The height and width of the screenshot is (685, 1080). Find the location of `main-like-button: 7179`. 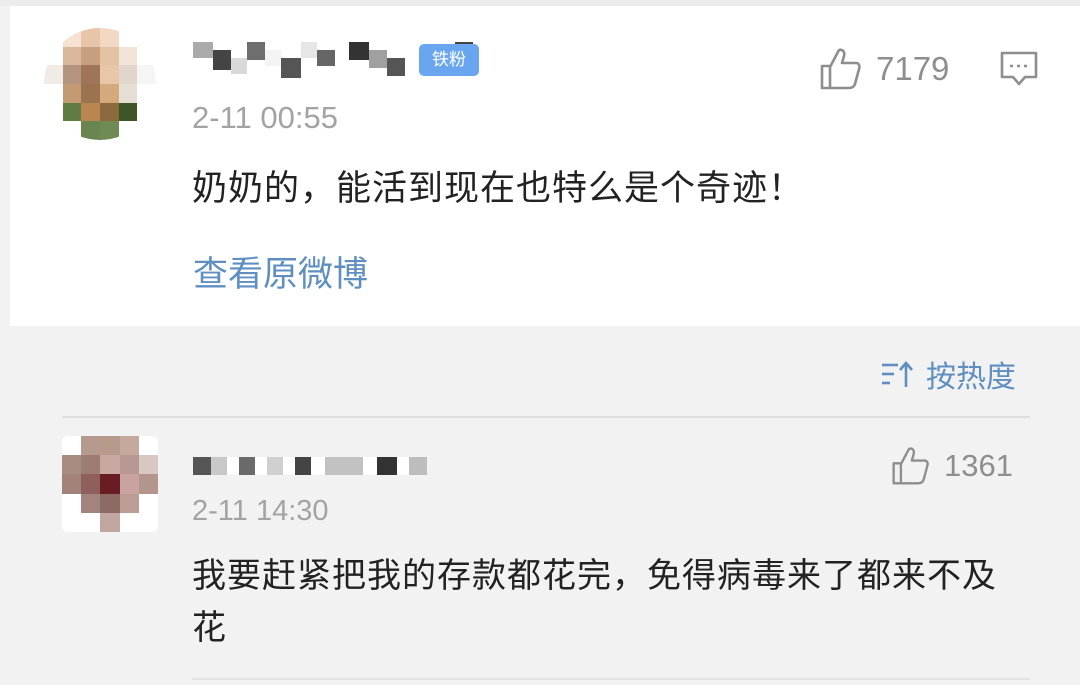

main-like-button: 7179 is located at coordinates (883, 69).